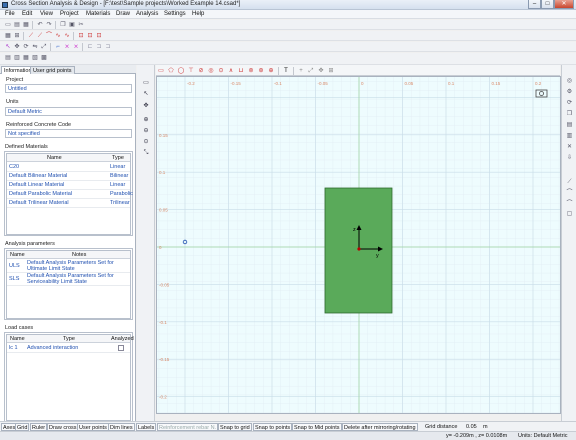 This screenshot has width=576, height=440. Describe the element at coordinates (68, 176) in the screenshot. I see `table-row: Default Bilinear Material Bilinear` at that location.